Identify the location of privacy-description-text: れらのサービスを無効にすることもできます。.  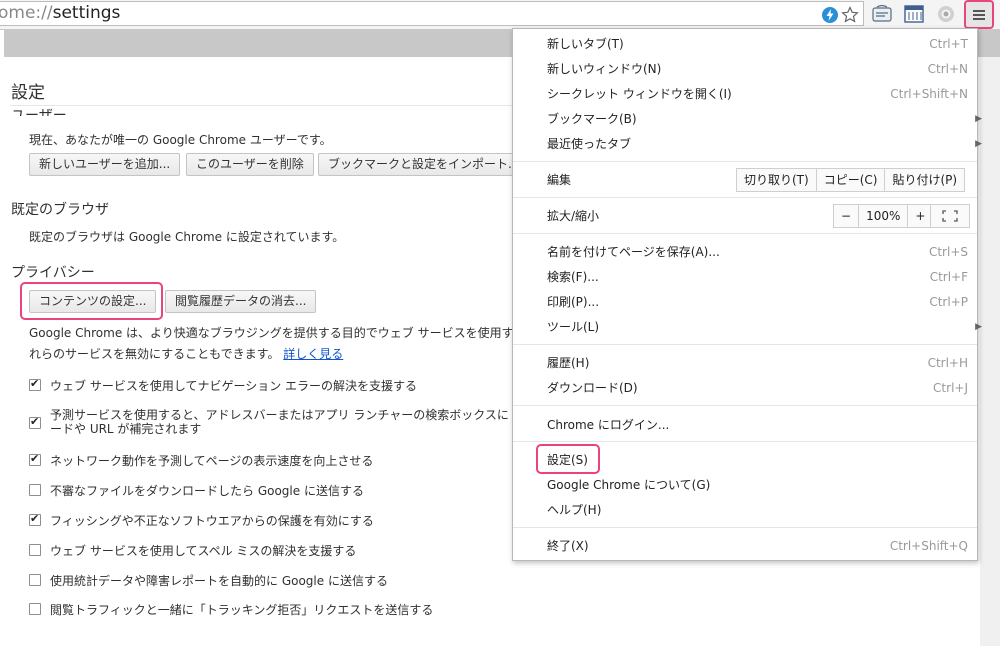
(154, 354).